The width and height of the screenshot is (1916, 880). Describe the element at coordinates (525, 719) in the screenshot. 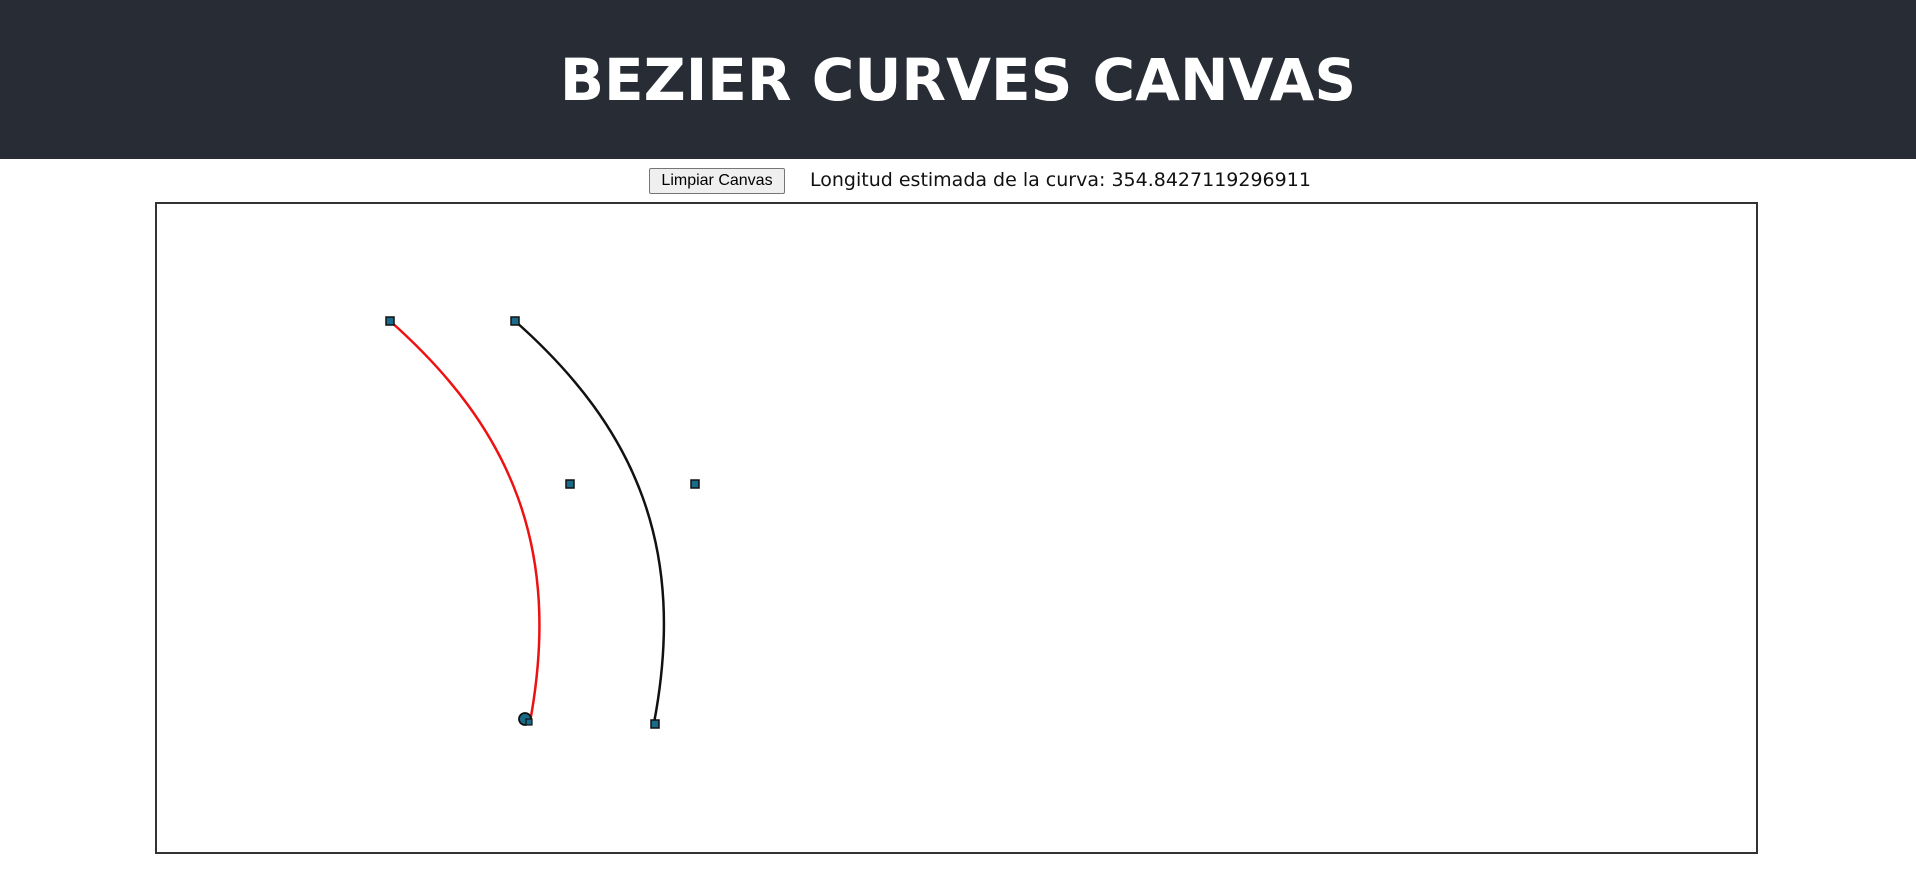

I see `control-point-handle-active` at that location.